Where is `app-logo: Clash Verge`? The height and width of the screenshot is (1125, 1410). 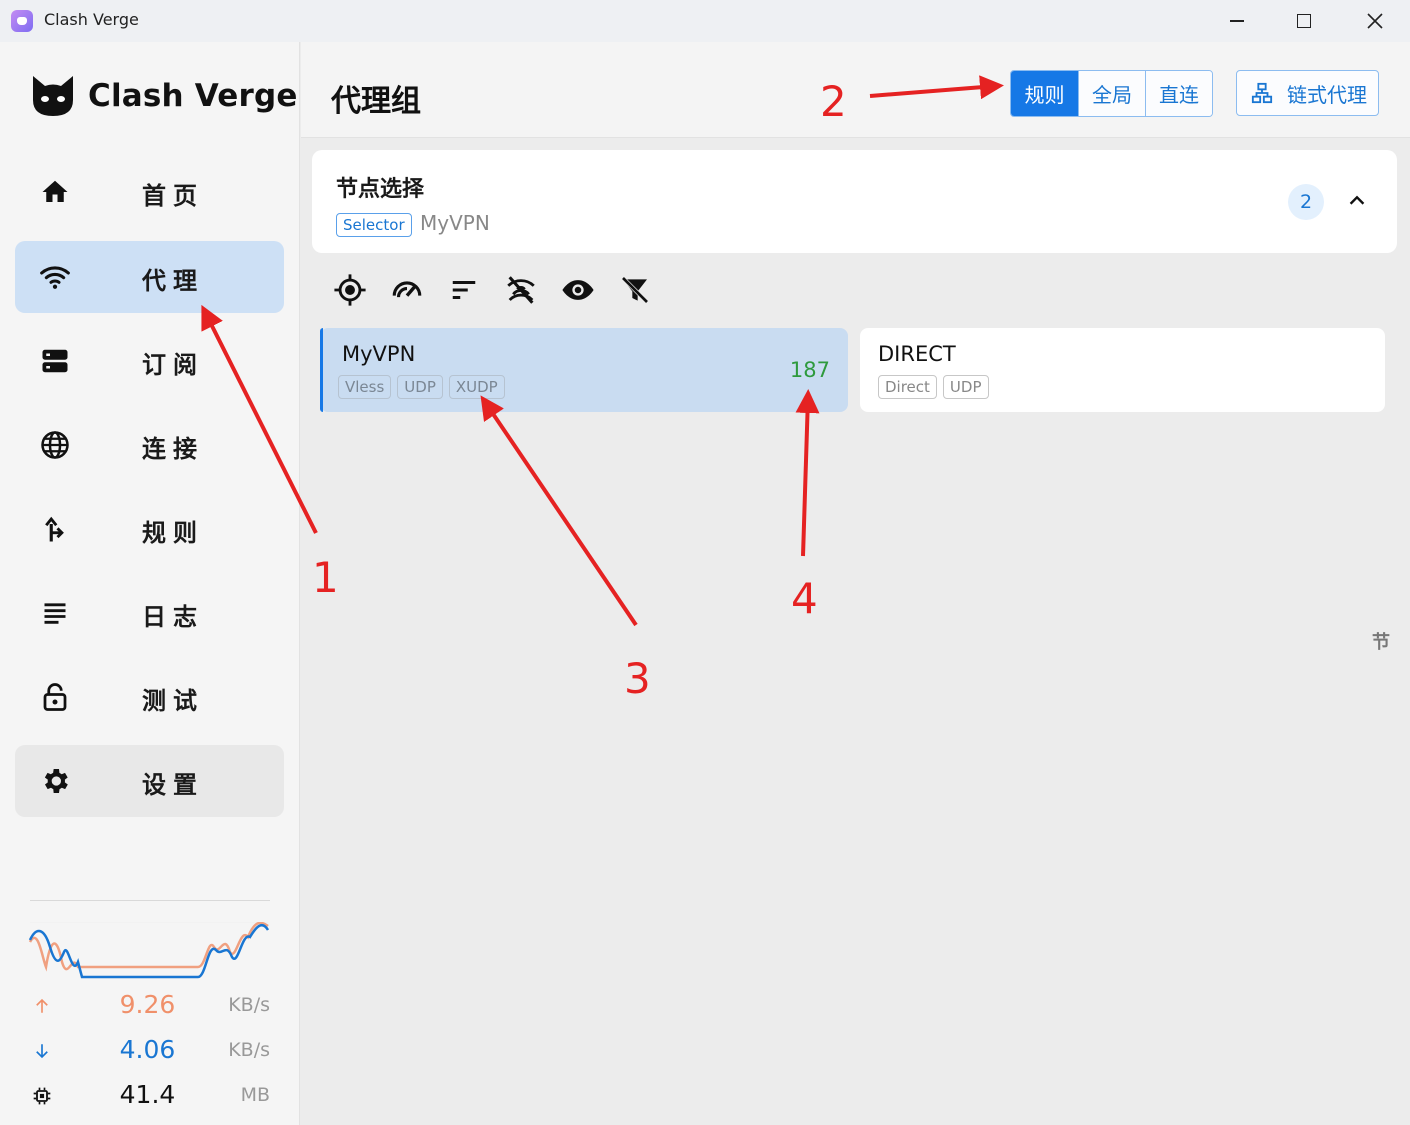
app-logo: Clash Verge is located at coordinates (164, 96).